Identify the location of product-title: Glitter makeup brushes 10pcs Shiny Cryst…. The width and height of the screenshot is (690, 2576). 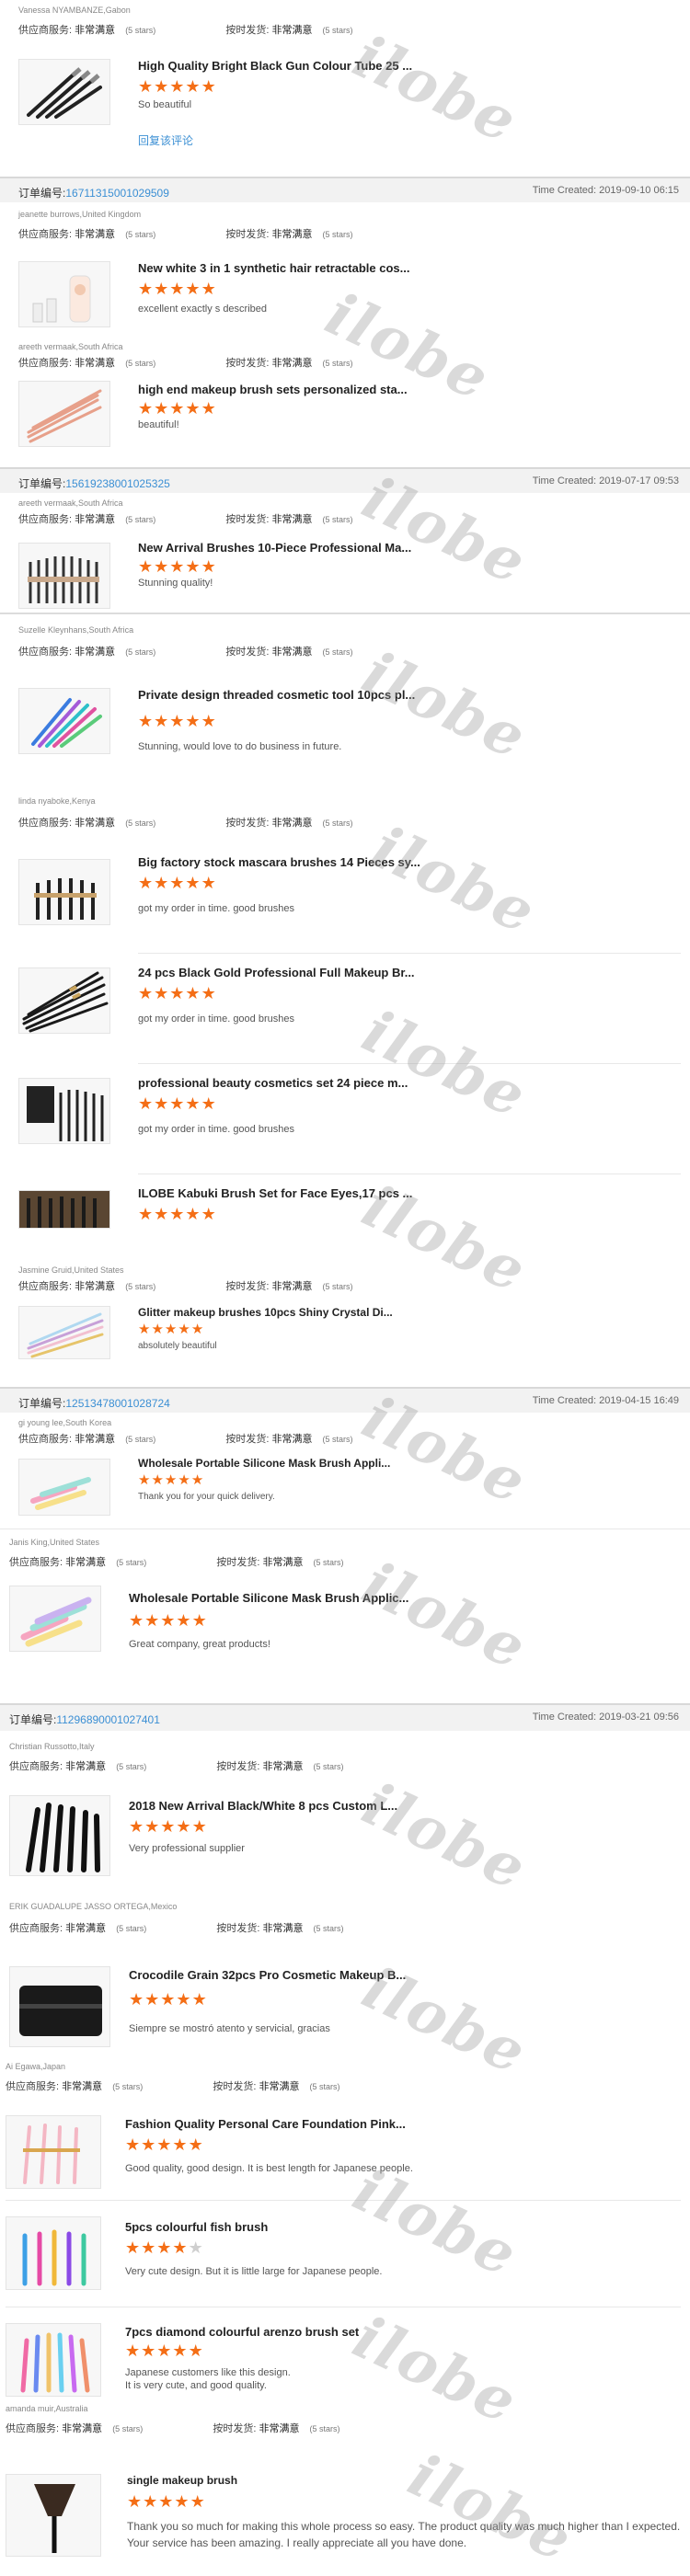
(294, 1312).